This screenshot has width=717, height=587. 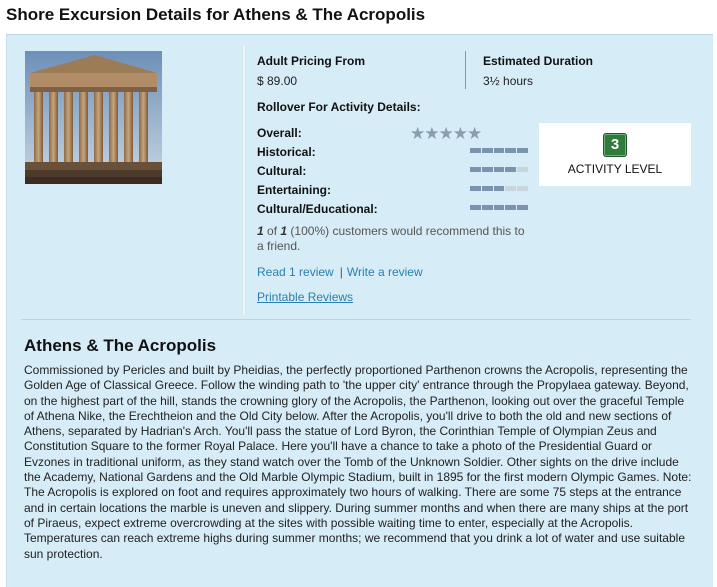 I want to click on overall-star-rating: ★★★★★, so click(x=446, y=133).